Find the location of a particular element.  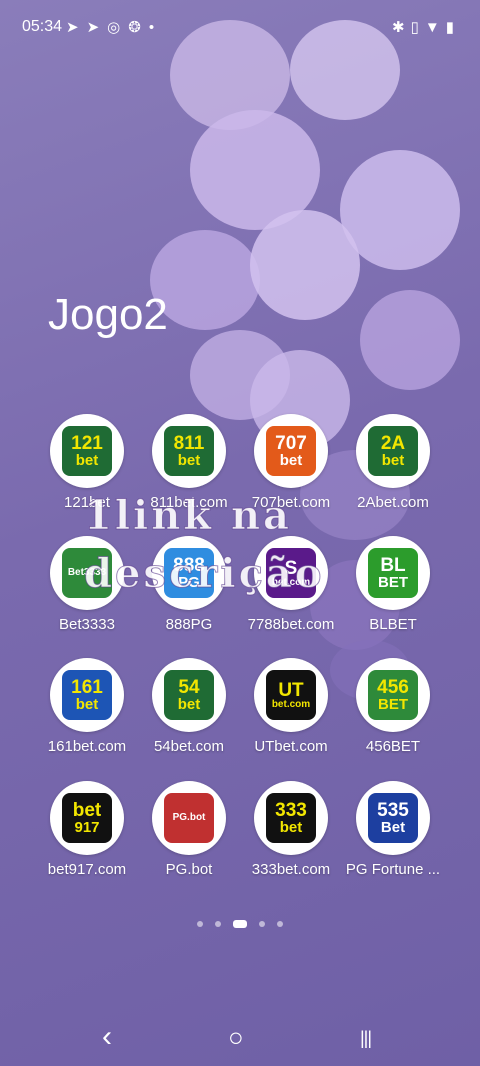

logo-text-top: UT is located at coordinates (291, 690).